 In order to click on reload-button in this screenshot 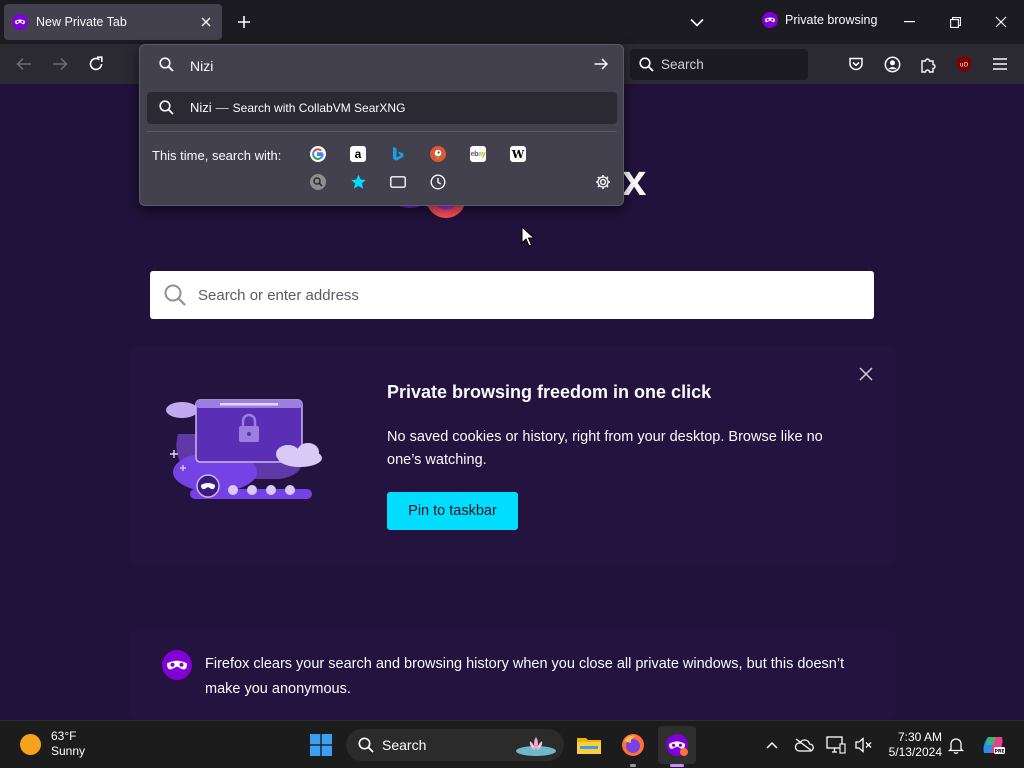, I will do `click(96, 64)`.